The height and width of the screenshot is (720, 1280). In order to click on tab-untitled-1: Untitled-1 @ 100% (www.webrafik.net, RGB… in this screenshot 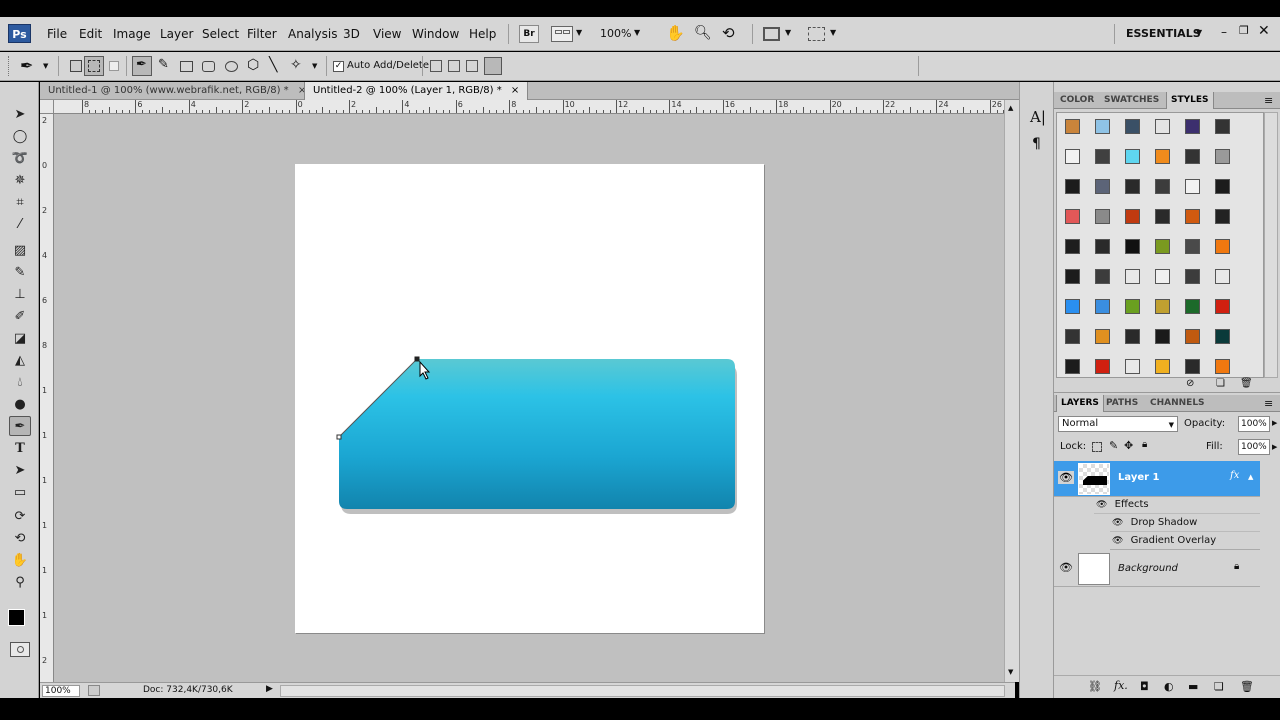, I will do `click(177, 91)`.